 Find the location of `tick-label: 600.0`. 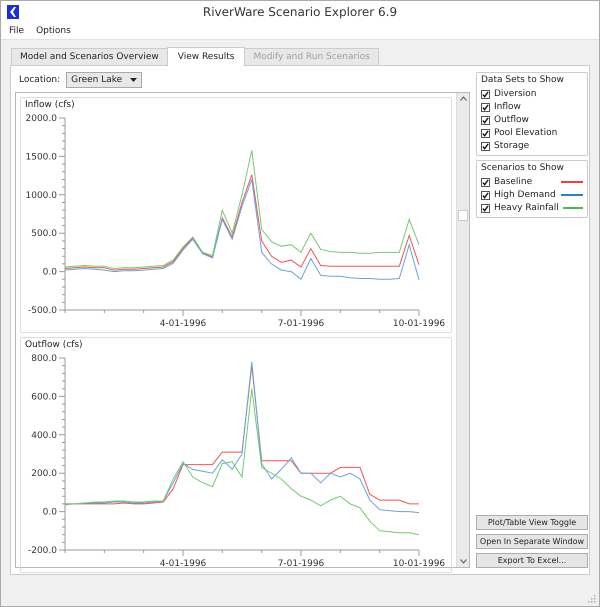

tick-label: 600.0 is located at coordinates (44, 397).